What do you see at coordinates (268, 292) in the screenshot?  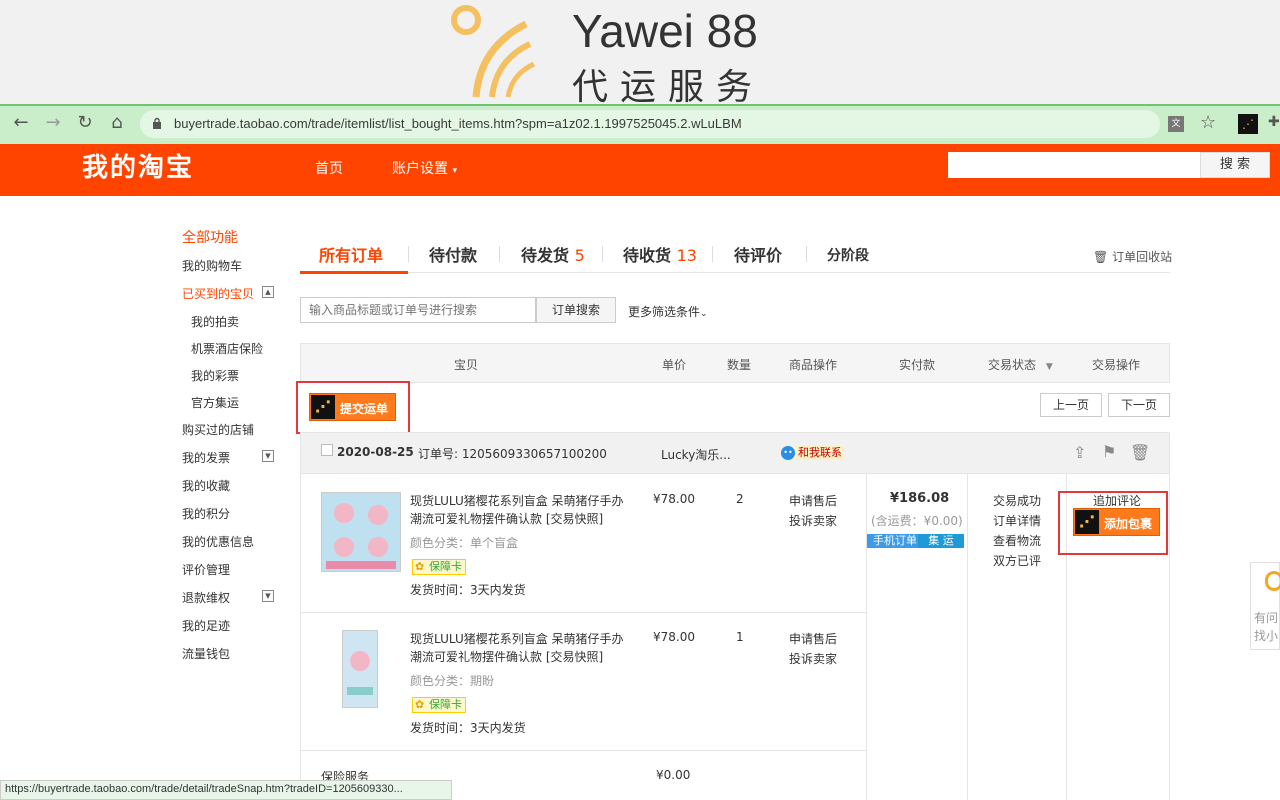 I see `collapse-icon: ▲` at bounding box center [268, 292].